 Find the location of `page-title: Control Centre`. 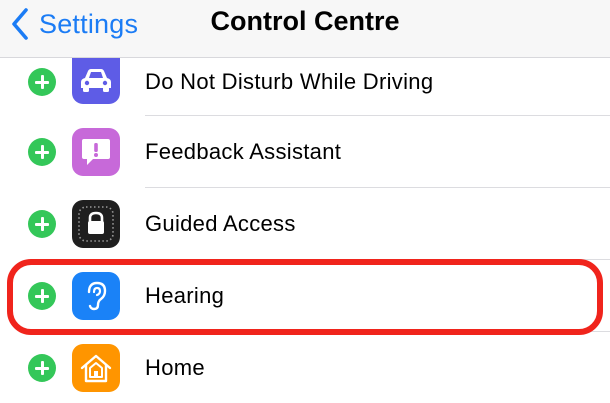

page-title: Control Centre is located at coordinates (305, 21).